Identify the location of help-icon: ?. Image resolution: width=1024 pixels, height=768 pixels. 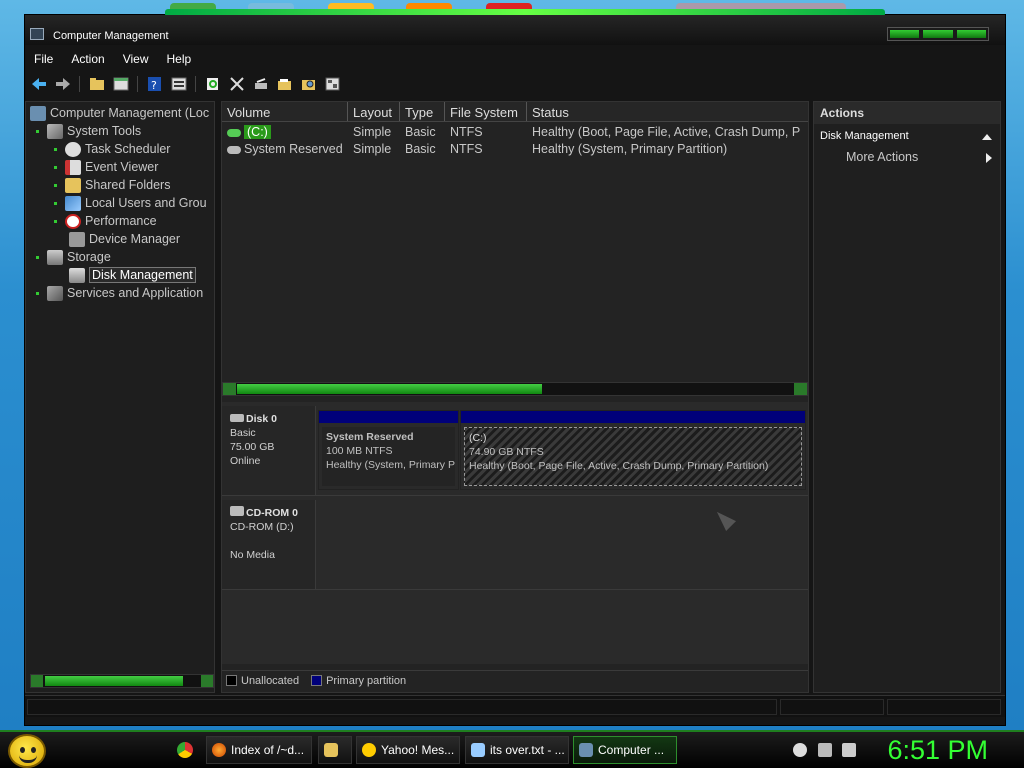
(154, 84).